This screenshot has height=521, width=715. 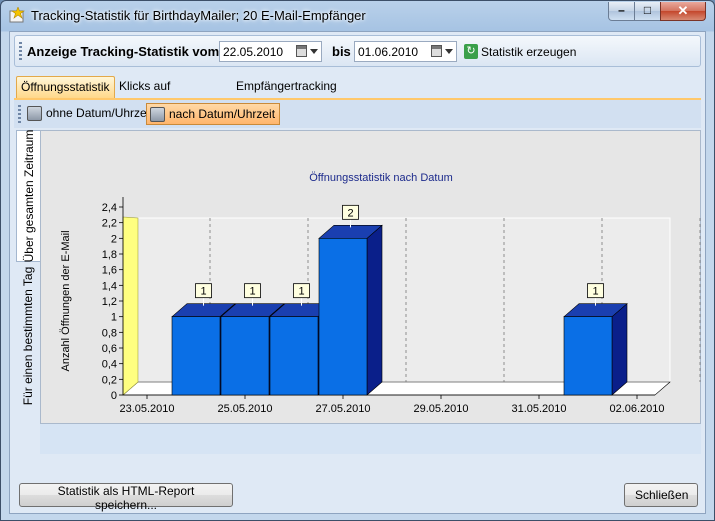 I want to click on chart-y-tick-label: 0,6, so click(x=109, y=349).